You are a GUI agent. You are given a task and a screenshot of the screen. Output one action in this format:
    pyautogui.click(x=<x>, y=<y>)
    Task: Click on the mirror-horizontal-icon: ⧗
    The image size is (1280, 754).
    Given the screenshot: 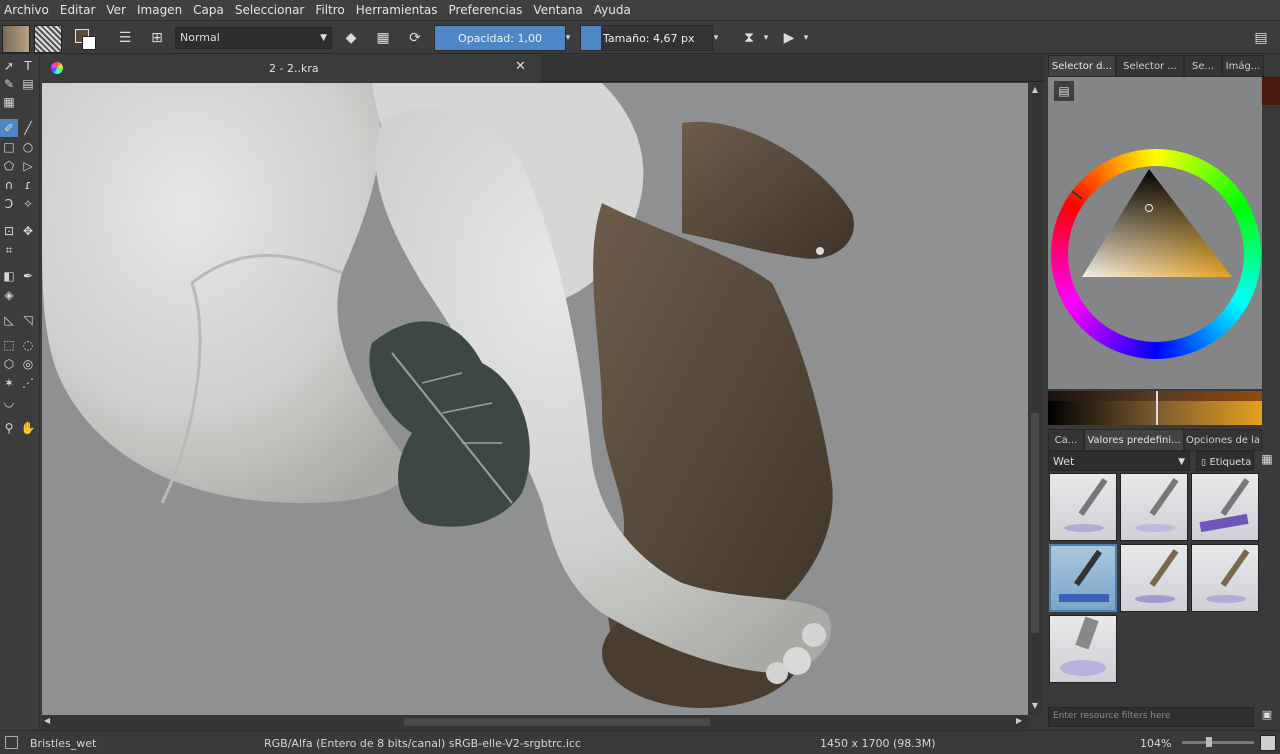 What is the action you would take?
    pyautogui.click(x=749, y=38)
    